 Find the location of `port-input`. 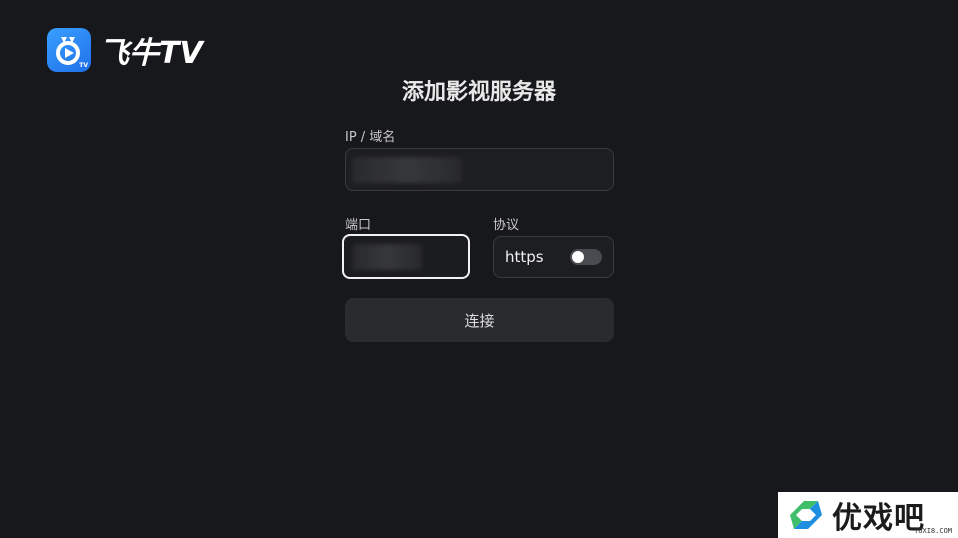

port-input is located at coordinates (406, 256).